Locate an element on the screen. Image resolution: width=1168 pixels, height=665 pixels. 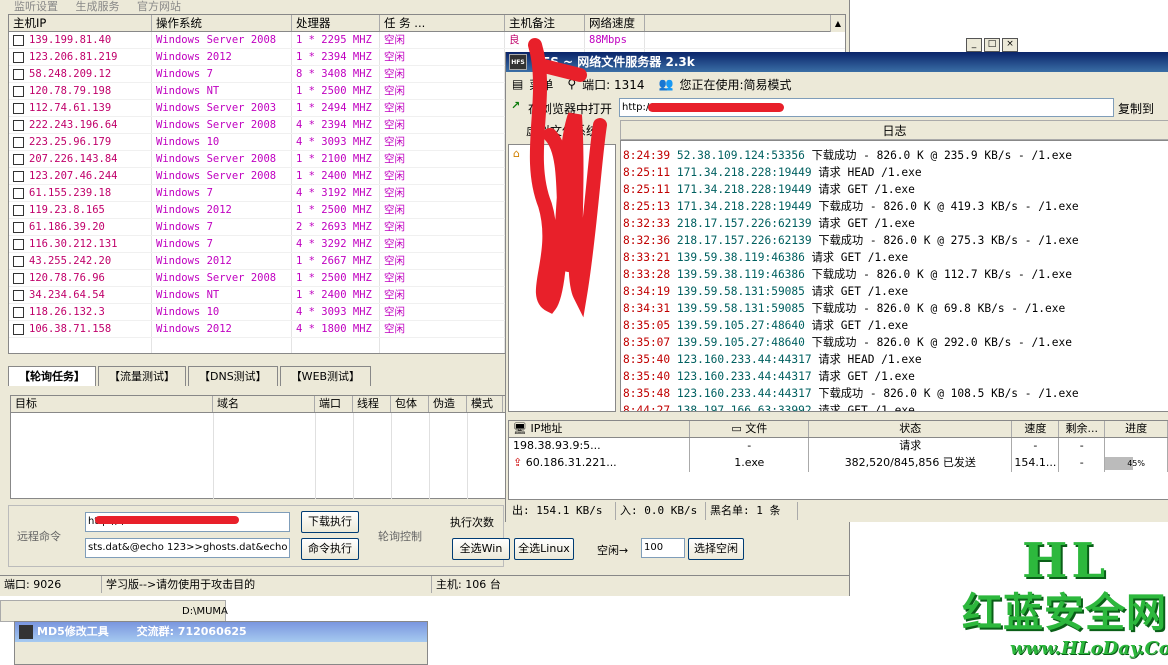
host-cpu: 1 * 2500 MHZ is located at coordinates (336, 278).